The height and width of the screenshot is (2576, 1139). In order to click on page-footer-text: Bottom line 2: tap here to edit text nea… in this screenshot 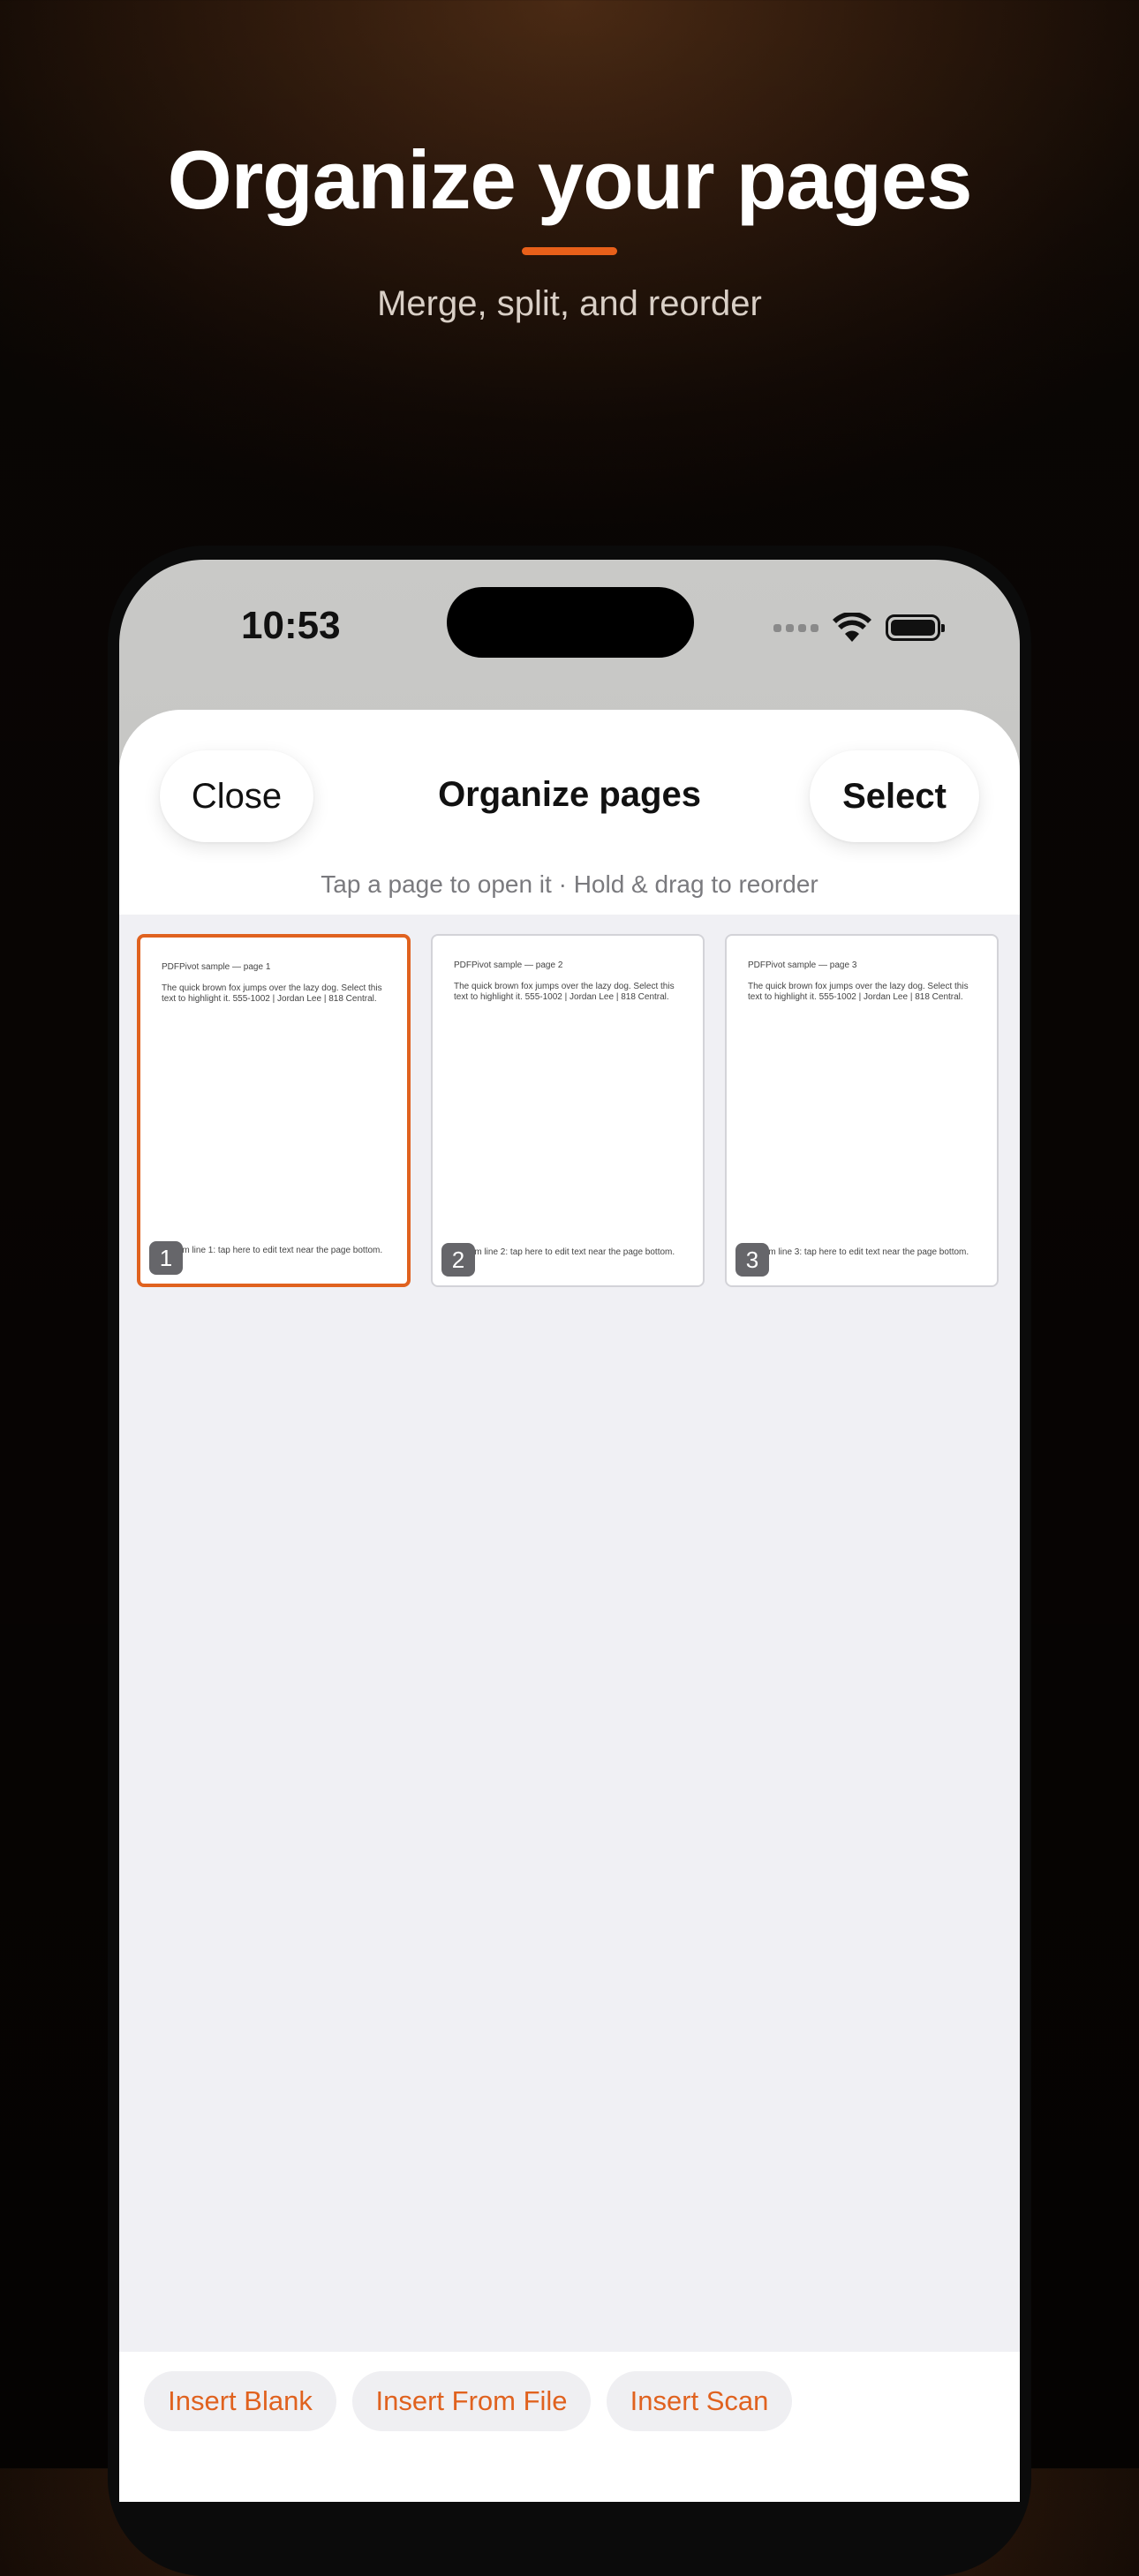, I will do `click(564, 1252)`.